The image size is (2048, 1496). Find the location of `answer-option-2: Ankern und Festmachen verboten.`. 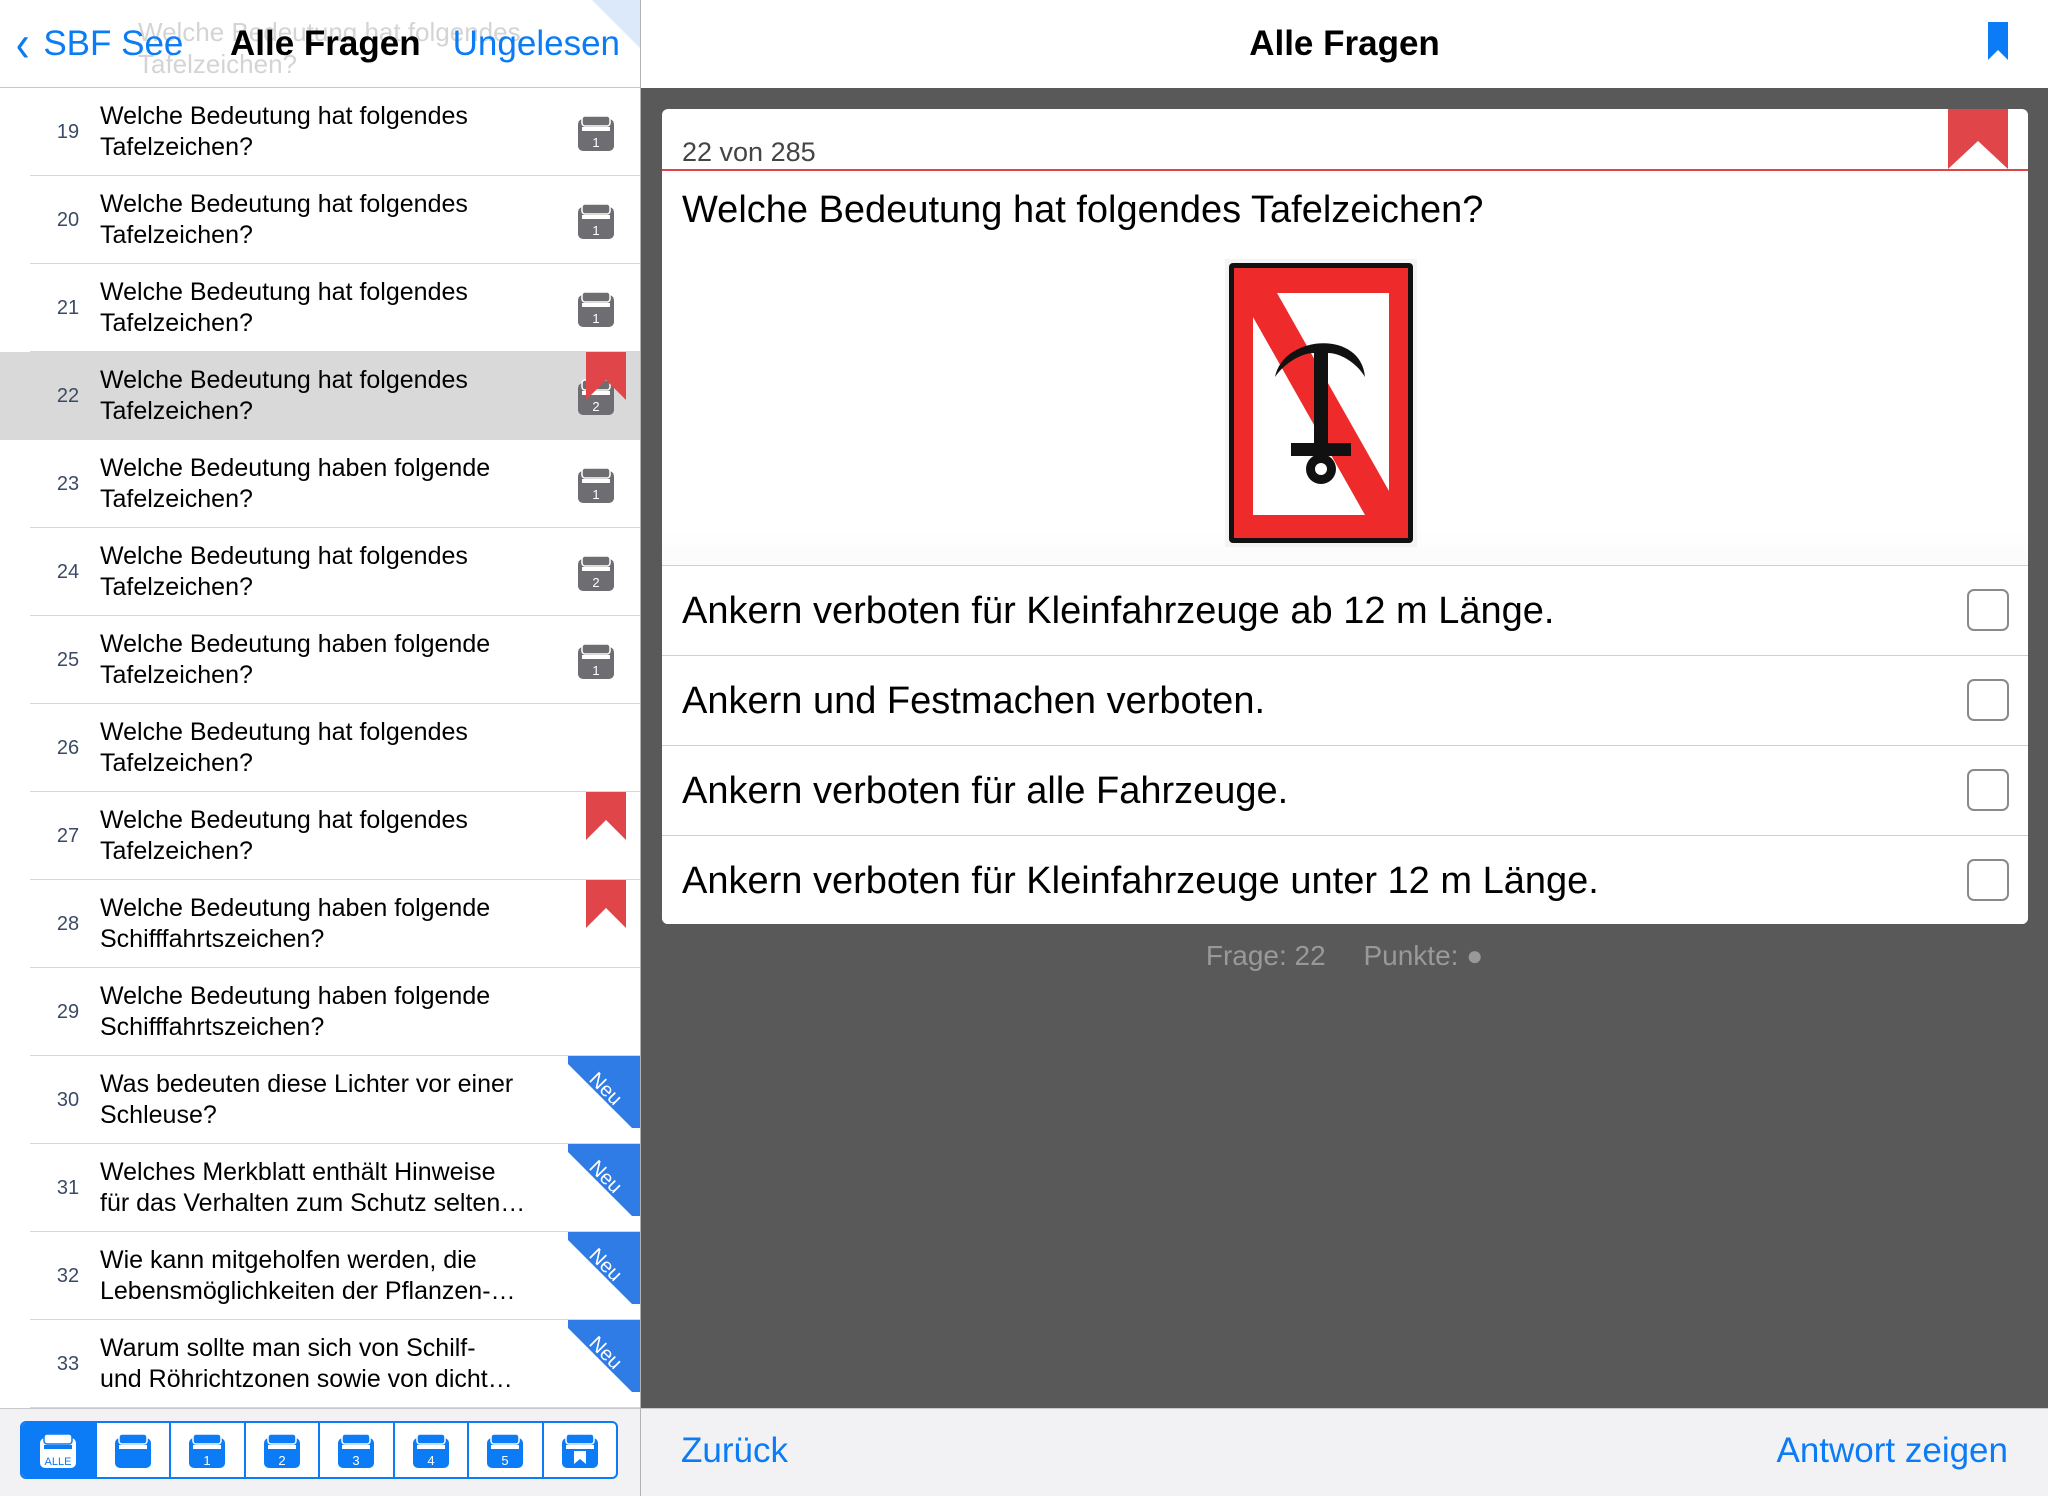

answer-option-2: Ankern und Festmachen verboten. is located at coordinates (1345, 700).